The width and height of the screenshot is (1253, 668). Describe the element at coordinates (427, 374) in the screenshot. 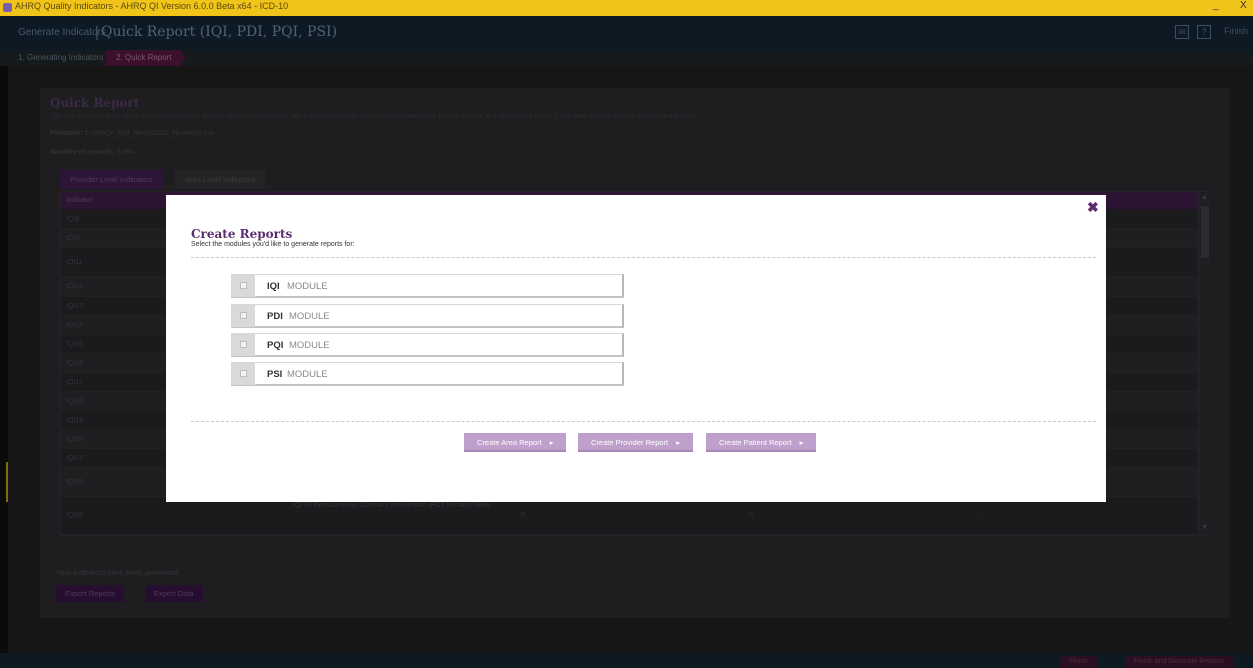

I see `module-psi: PSI MODULE` at that location.